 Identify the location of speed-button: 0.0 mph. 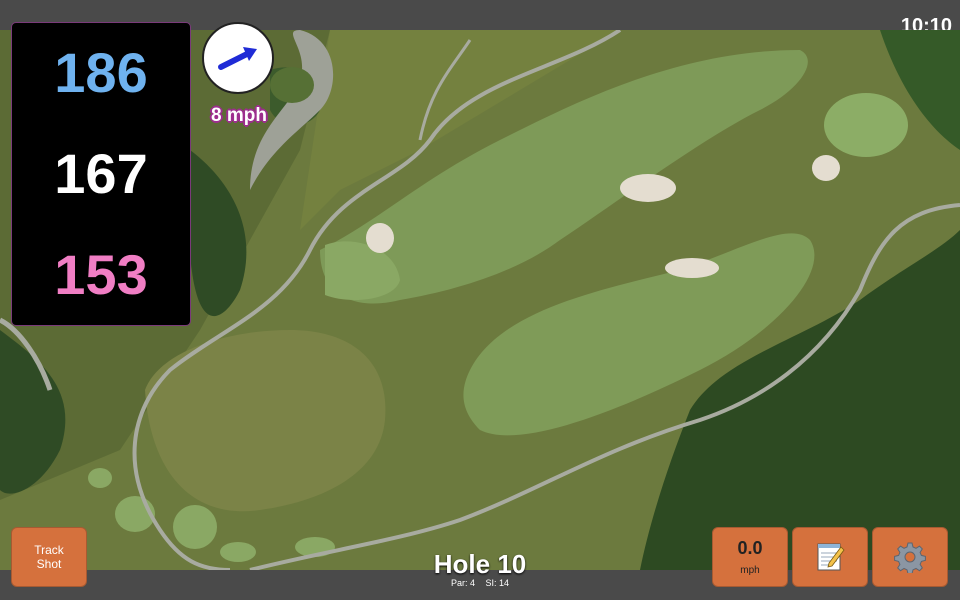
(750, 557).